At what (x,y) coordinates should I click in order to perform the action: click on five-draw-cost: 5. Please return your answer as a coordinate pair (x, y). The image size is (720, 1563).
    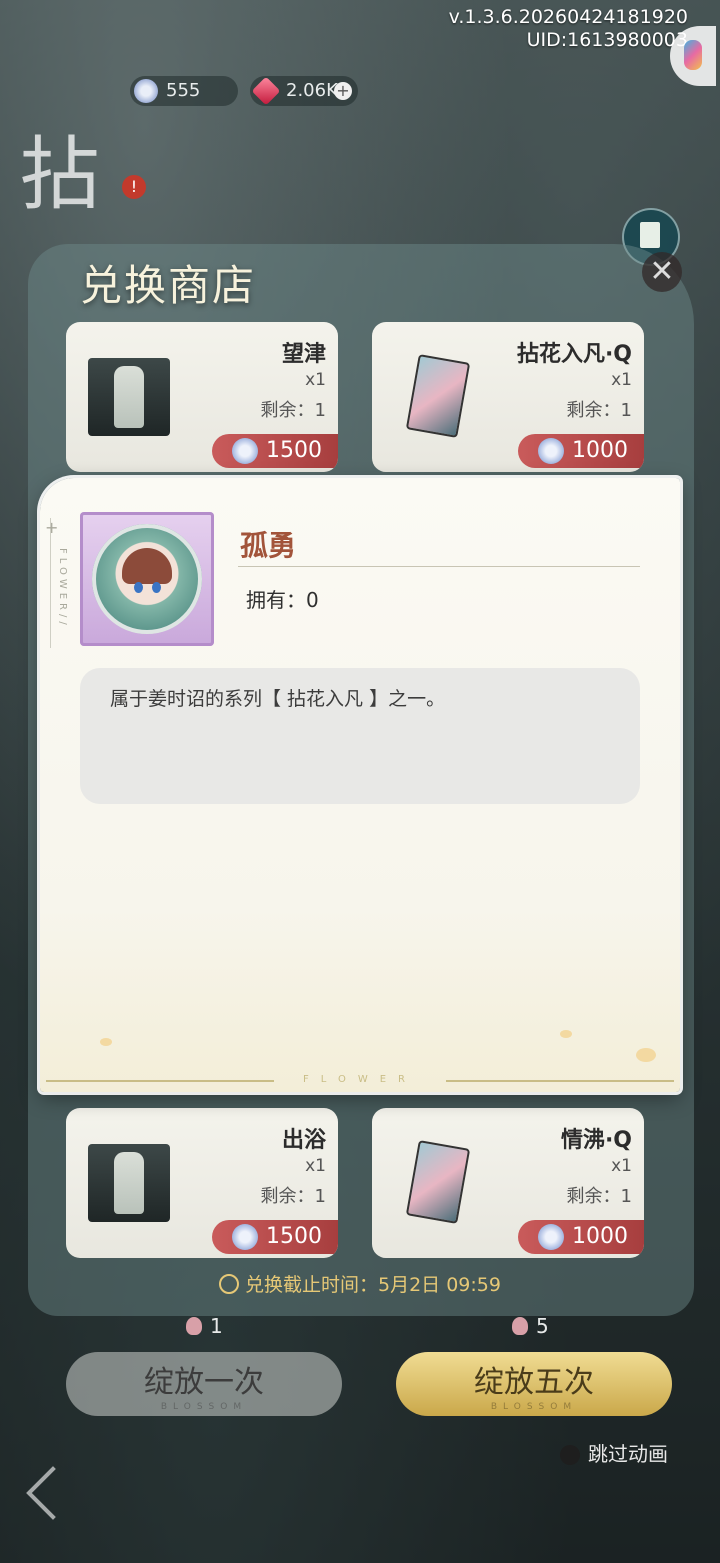
    Looking at the image, I should click on (530, 1326).